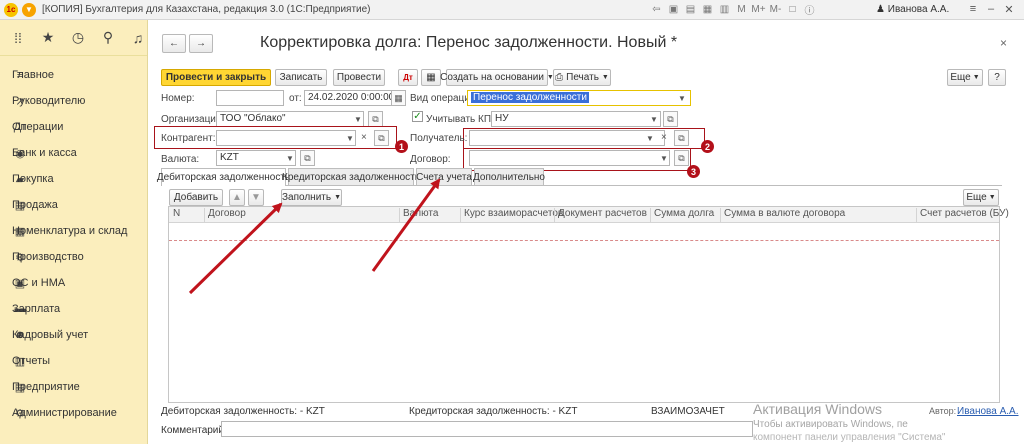 Image resolution: width=1024 pixels, height=444 pixels. What do you see at coordinates (235, 248) in the screenshot?
I see `arrow-to-fill-button` at bounding box center [235, 248].